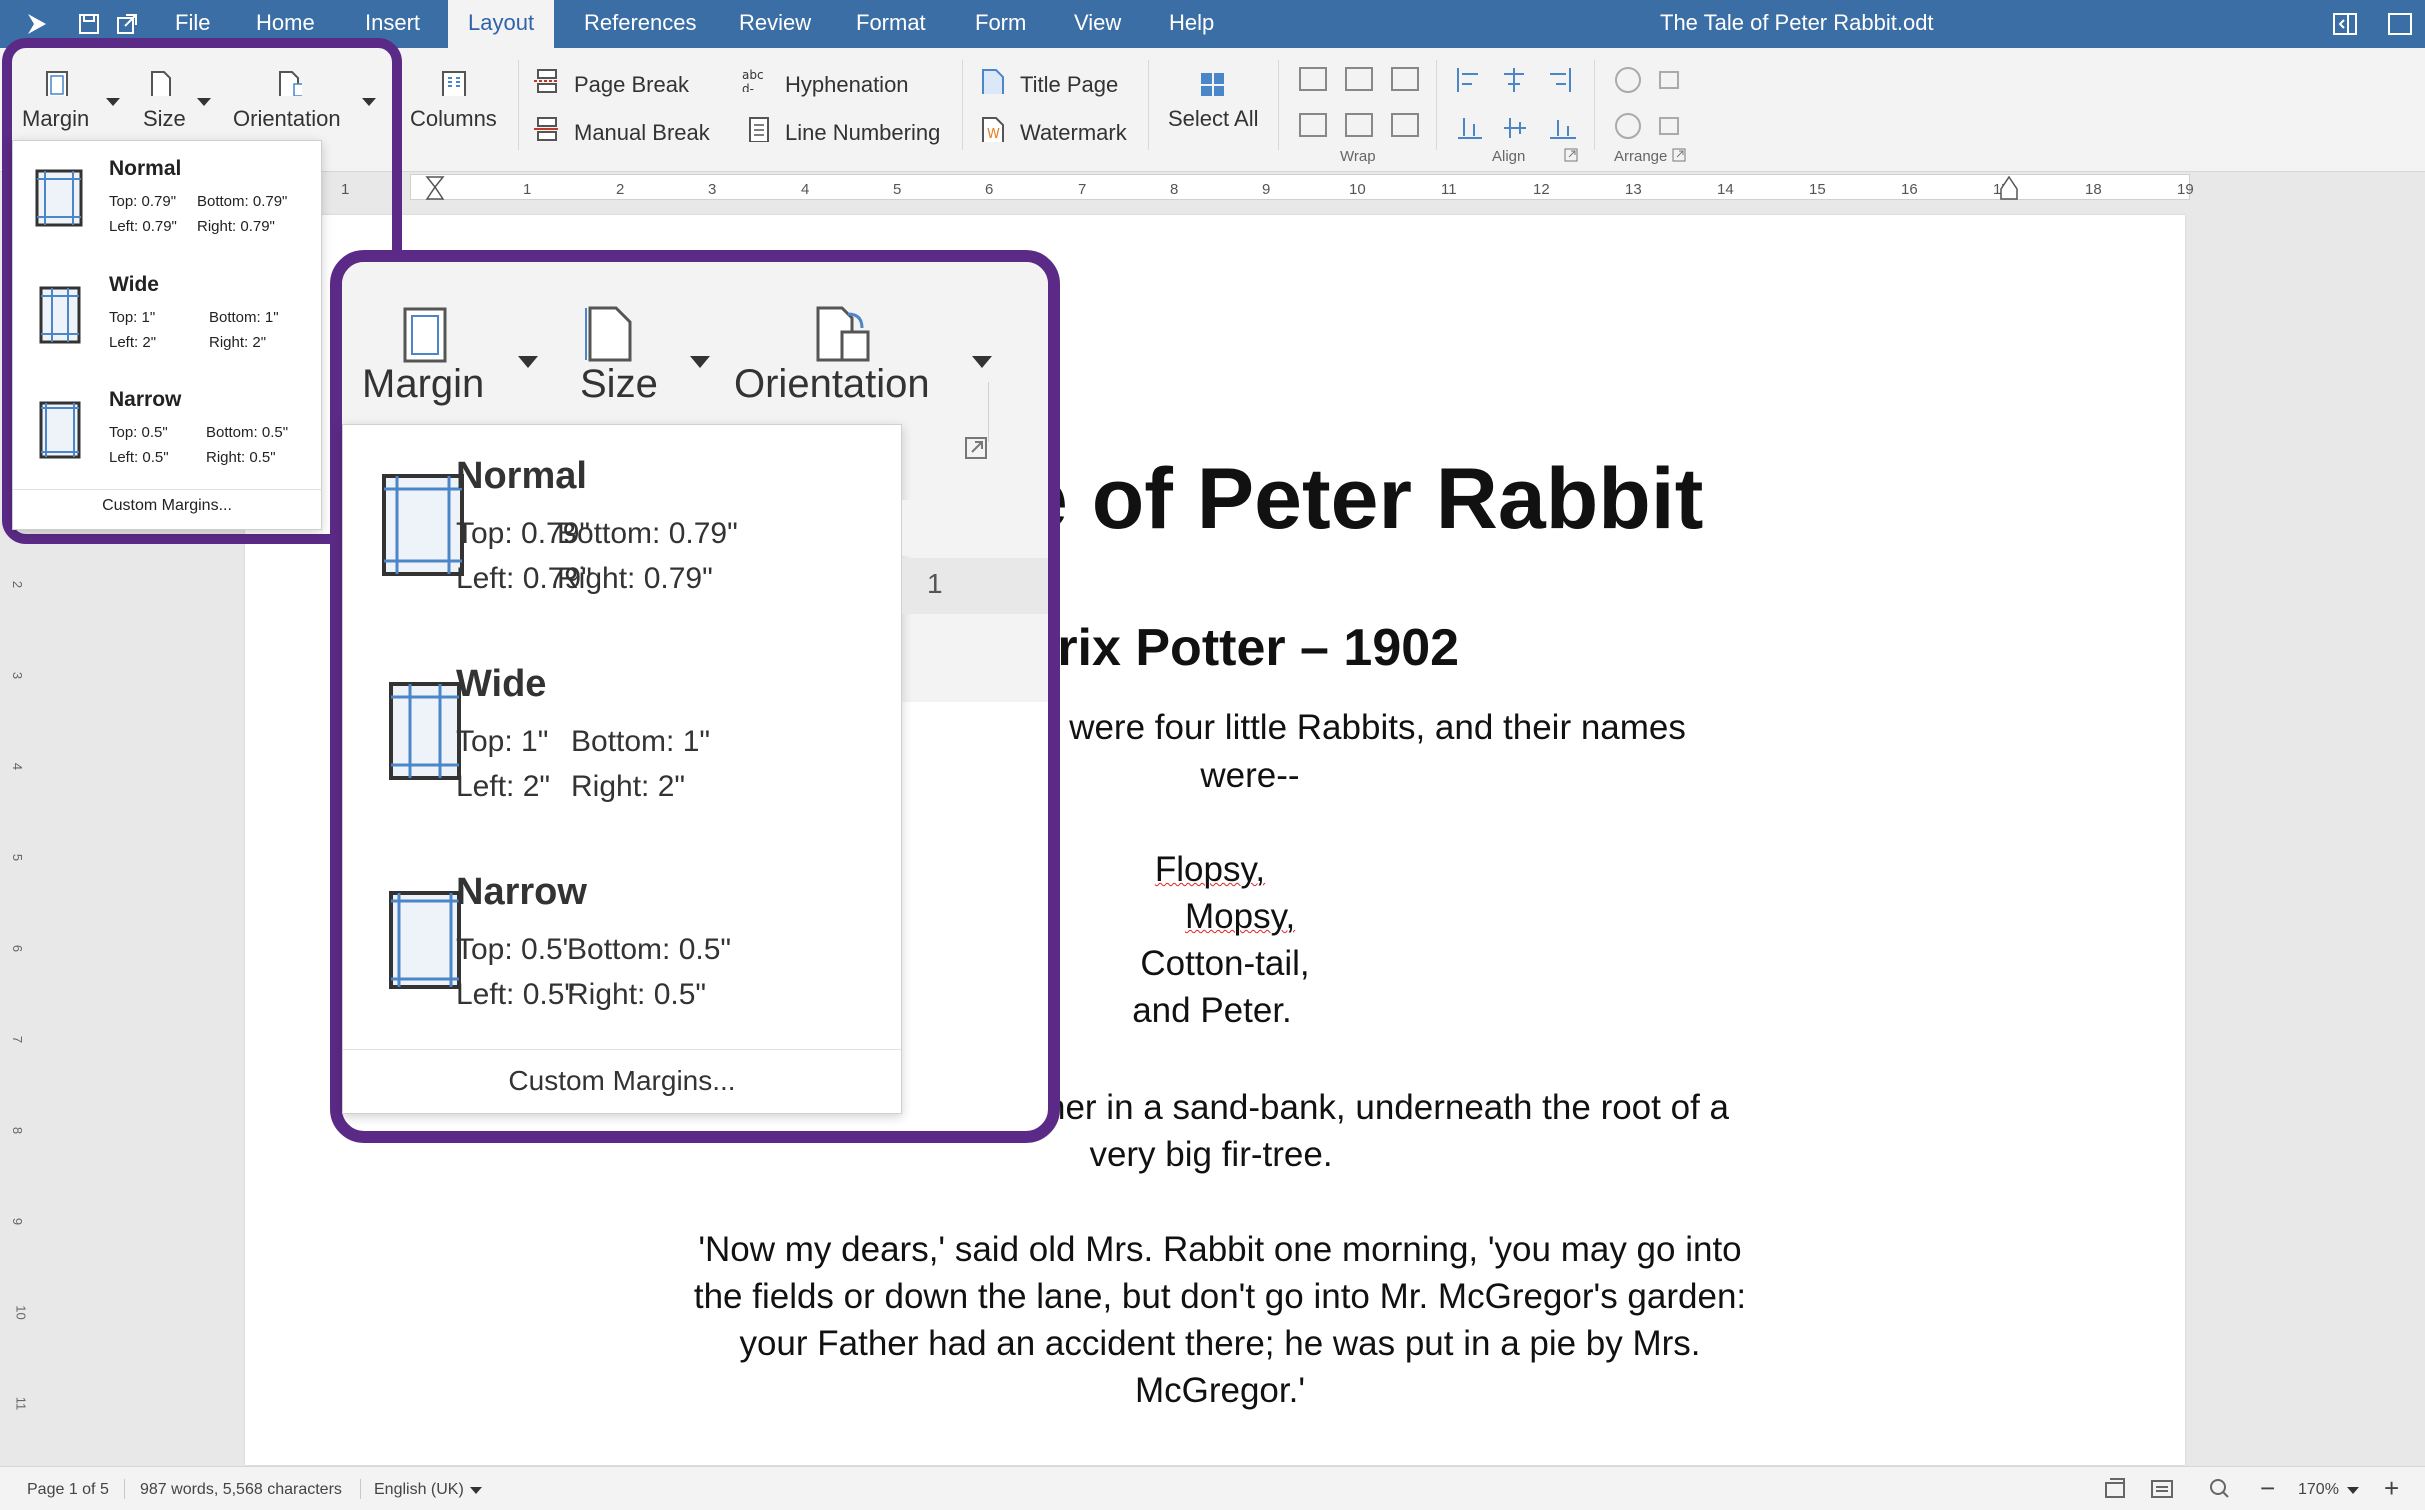  What do you see at coordinates (842, 334) in the screenshot?
I see `orientation-icon-large` at bounding box center [842, 334].